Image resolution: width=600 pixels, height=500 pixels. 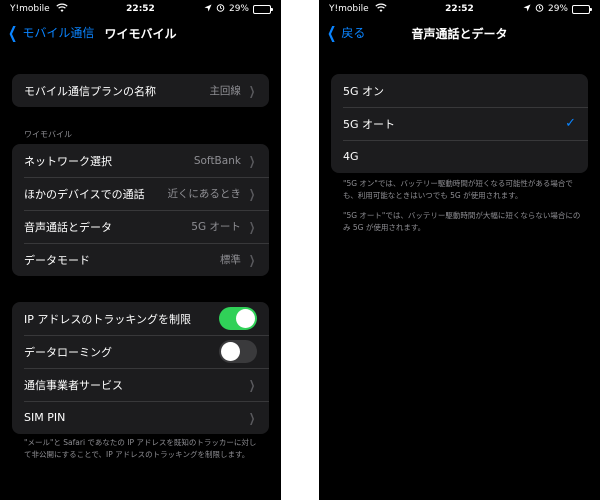 What do you see at coordinates (217, 160) in the screenshot?
I see `row-value: SoftBank` at bounding box center [217, 160].